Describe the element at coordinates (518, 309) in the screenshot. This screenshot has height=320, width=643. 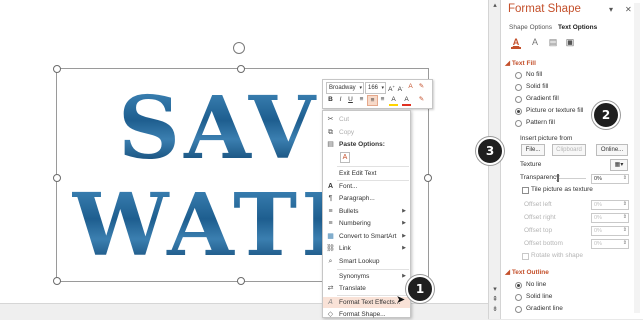
I see `radio-gradient-line` at that location.